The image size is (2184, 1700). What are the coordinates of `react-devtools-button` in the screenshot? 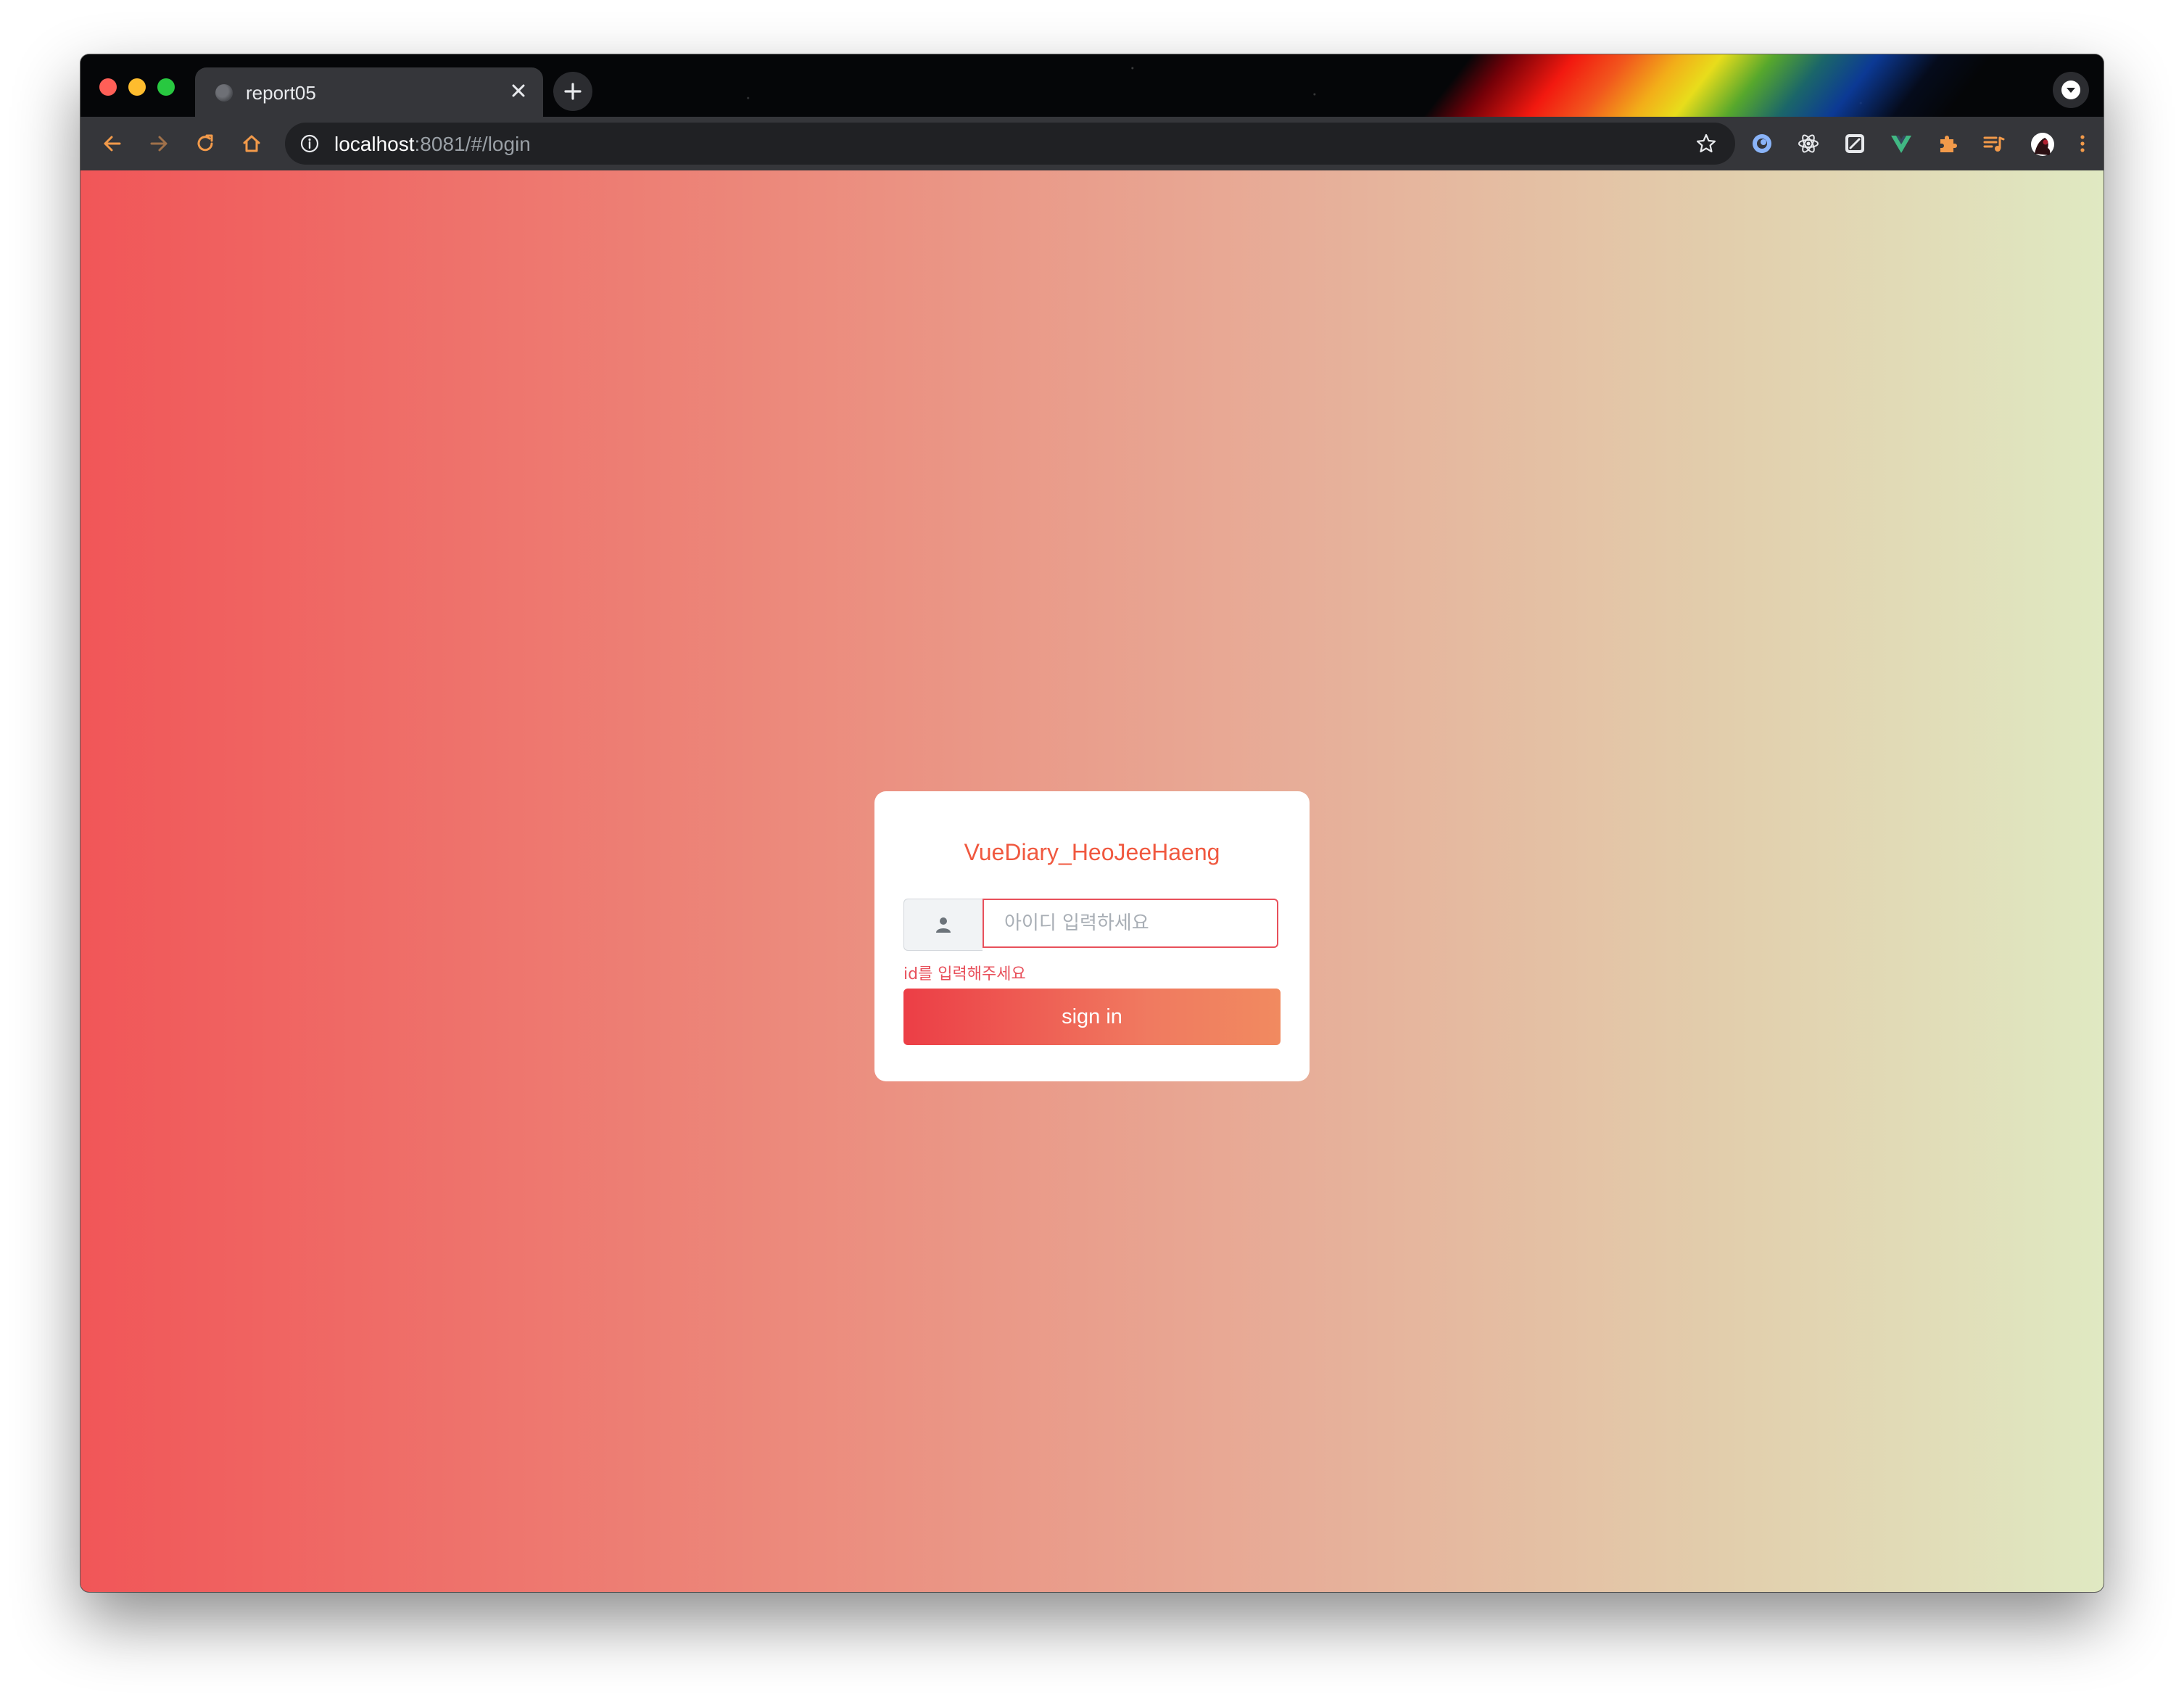 It's located at (1808, 143).